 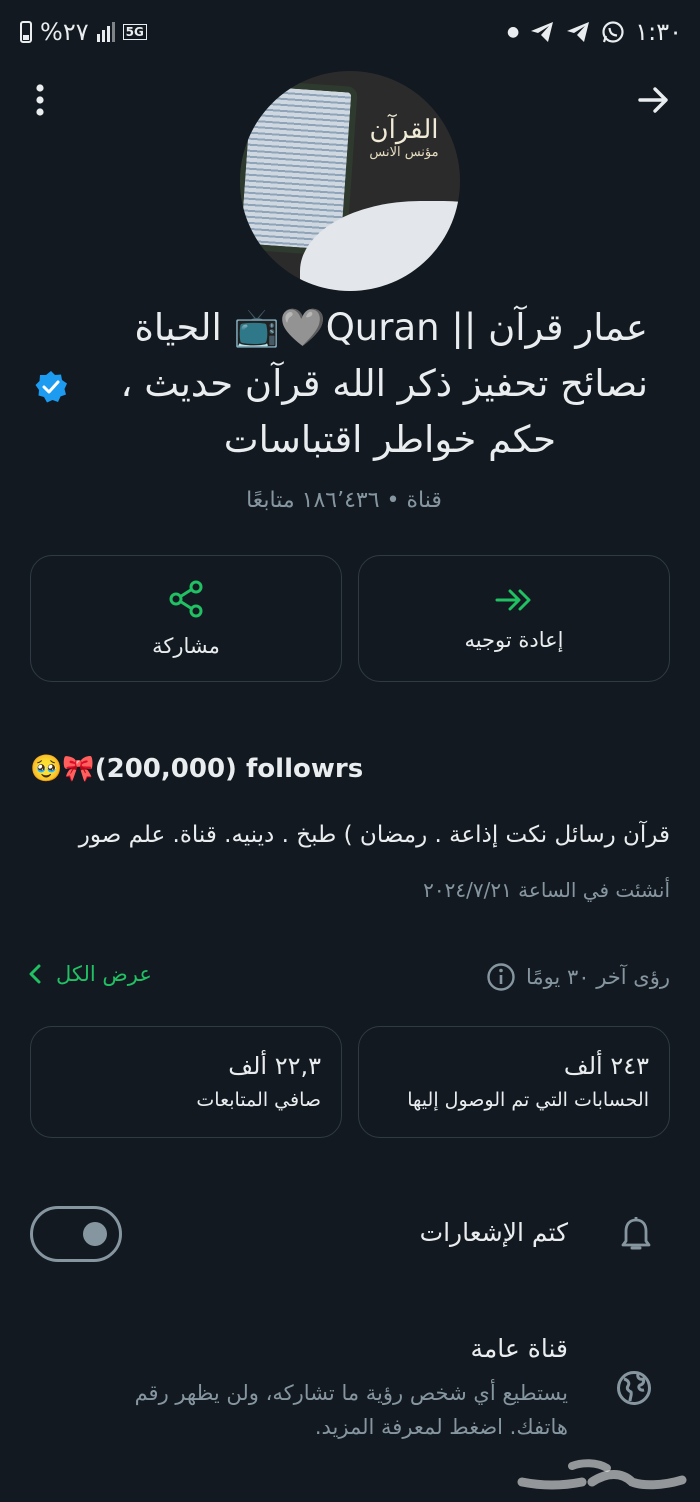 What do you see at coordinates (654, 100) in the screenshot?
I see `back-arrow-icon` at bounding box center [654, 100].